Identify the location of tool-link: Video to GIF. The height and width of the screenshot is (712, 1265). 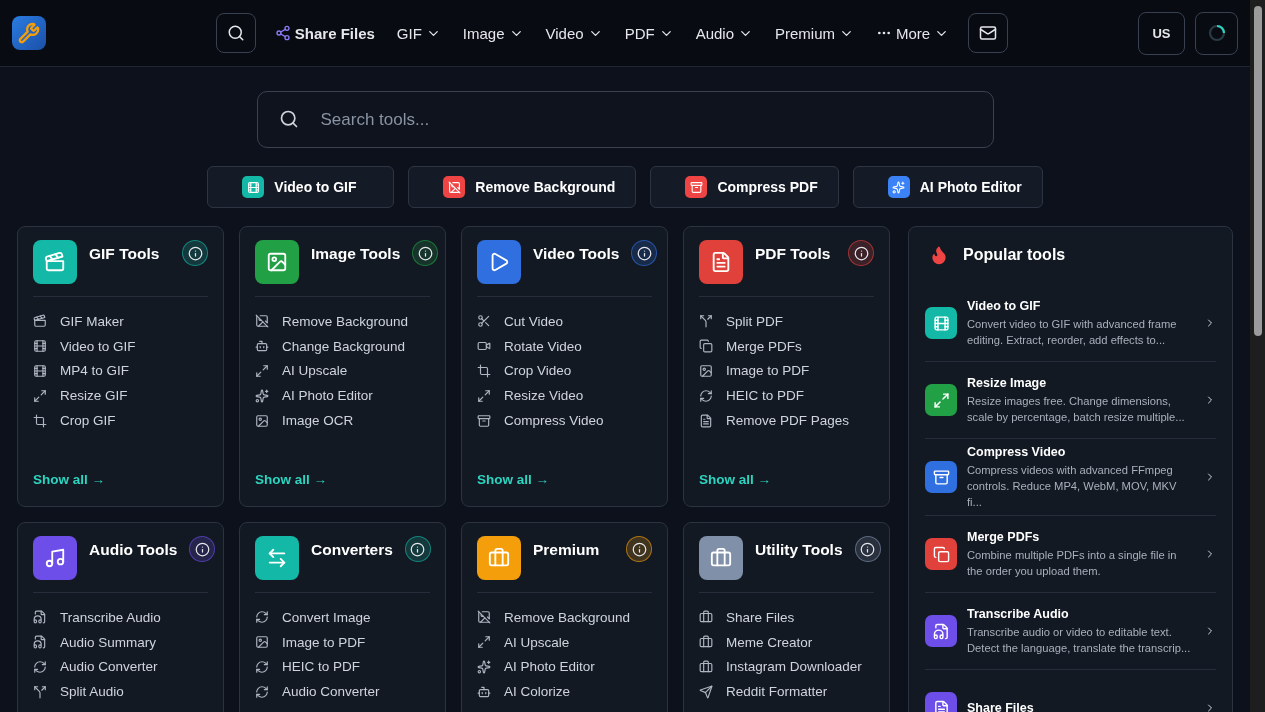
(120, 346).